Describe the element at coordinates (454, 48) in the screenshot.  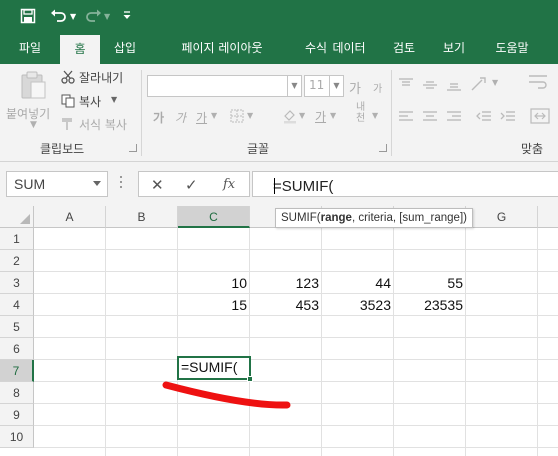
I see `tab-view: 보기` at that location.